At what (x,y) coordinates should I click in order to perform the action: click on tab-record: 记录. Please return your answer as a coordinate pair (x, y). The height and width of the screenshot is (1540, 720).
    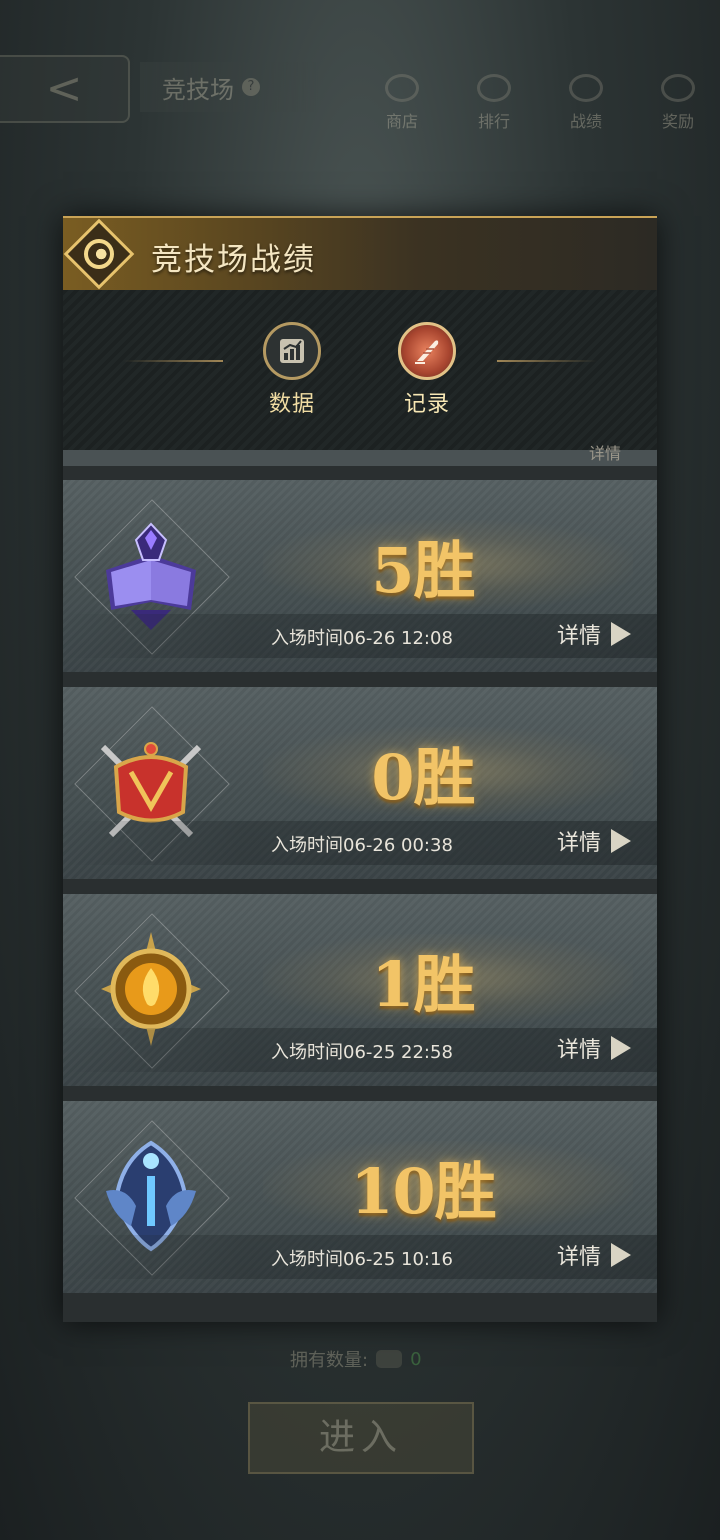
    Looking at the image, I should click on (427, 377).